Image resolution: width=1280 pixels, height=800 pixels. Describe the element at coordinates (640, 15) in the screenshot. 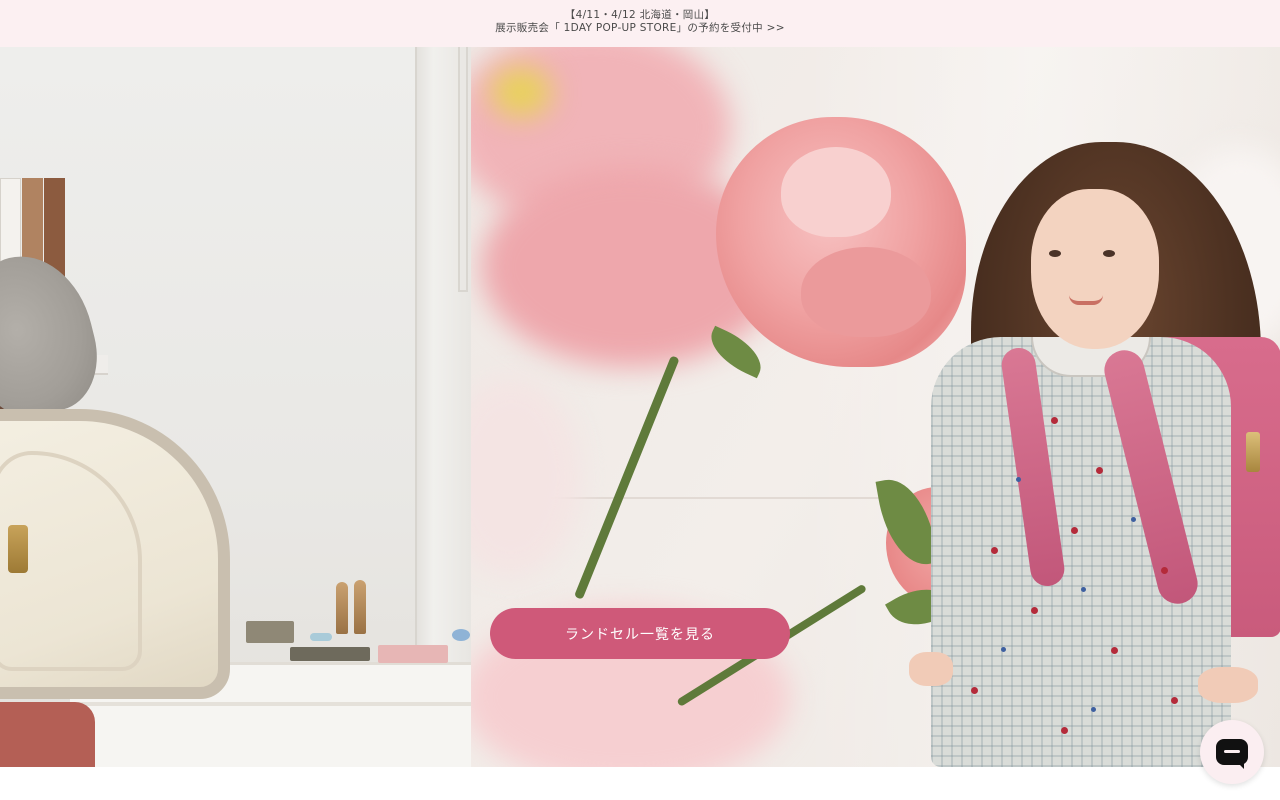

I see `announcement-line-1: 【4/11・4/12 北海道・岡山】` at that location.